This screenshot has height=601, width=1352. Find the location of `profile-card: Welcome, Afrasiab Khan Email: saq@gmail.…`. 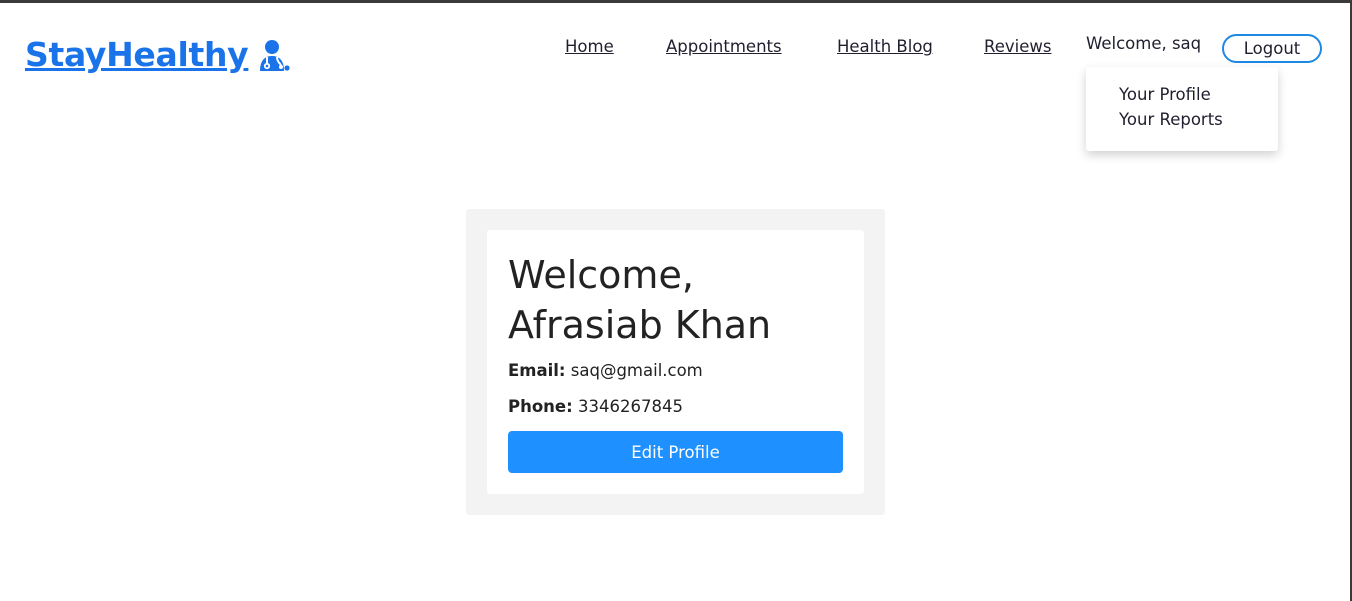

profile-card: Welcome, Afrasiab Khan Email: saq@gmail.… is located at coordinates (675, 362).